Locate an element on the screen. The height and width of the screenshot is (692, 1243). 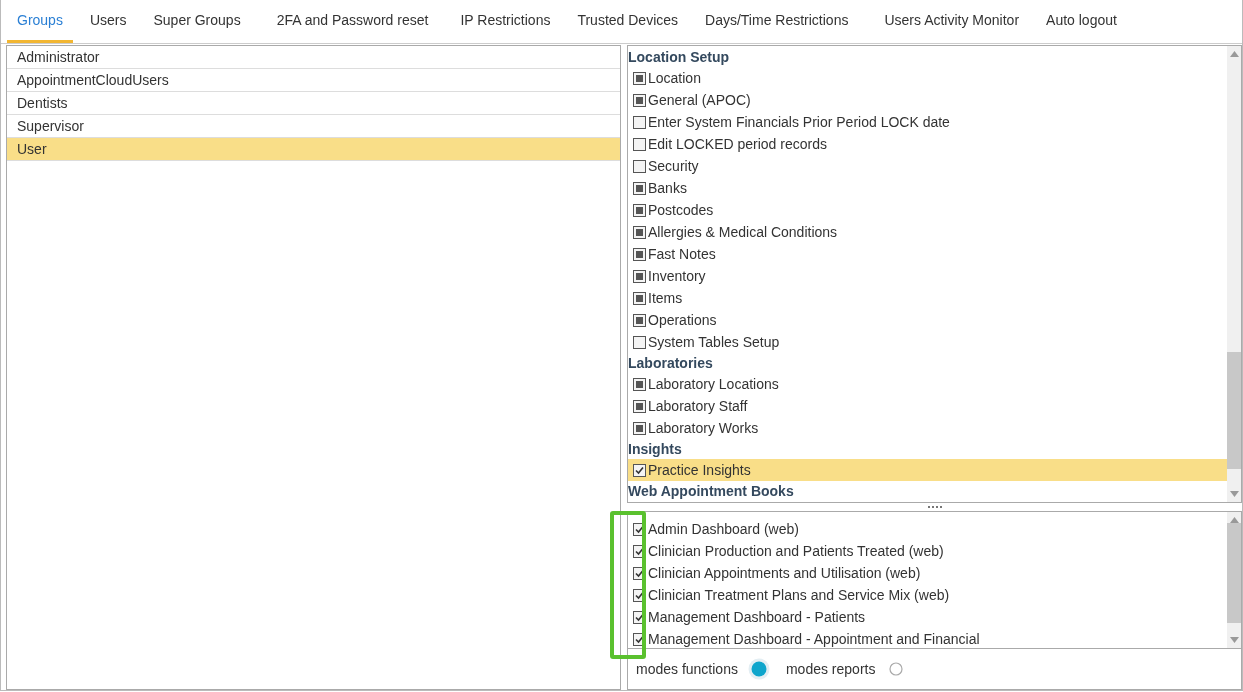
permission-row: Operations is located at coordinates (927, 320).